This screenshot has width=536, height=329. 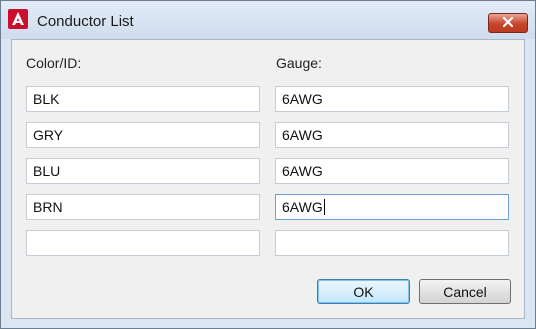 I want to click on title-bar: Conductor List, so click(x=268, y=20).